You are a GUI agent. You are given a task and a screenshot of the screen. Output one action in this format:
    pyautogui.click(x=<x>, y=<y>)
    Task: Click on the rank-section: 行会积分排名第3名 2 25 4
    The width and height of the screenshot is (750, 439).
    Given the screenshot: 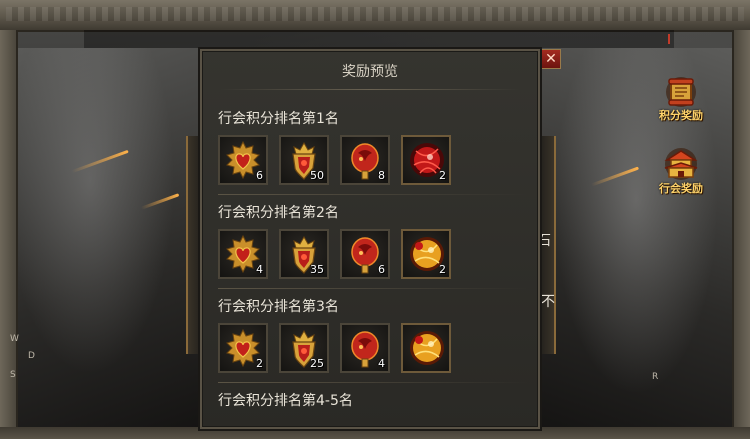 What is the action you would take?
    pyautogui.click(x=373, y=339)
    